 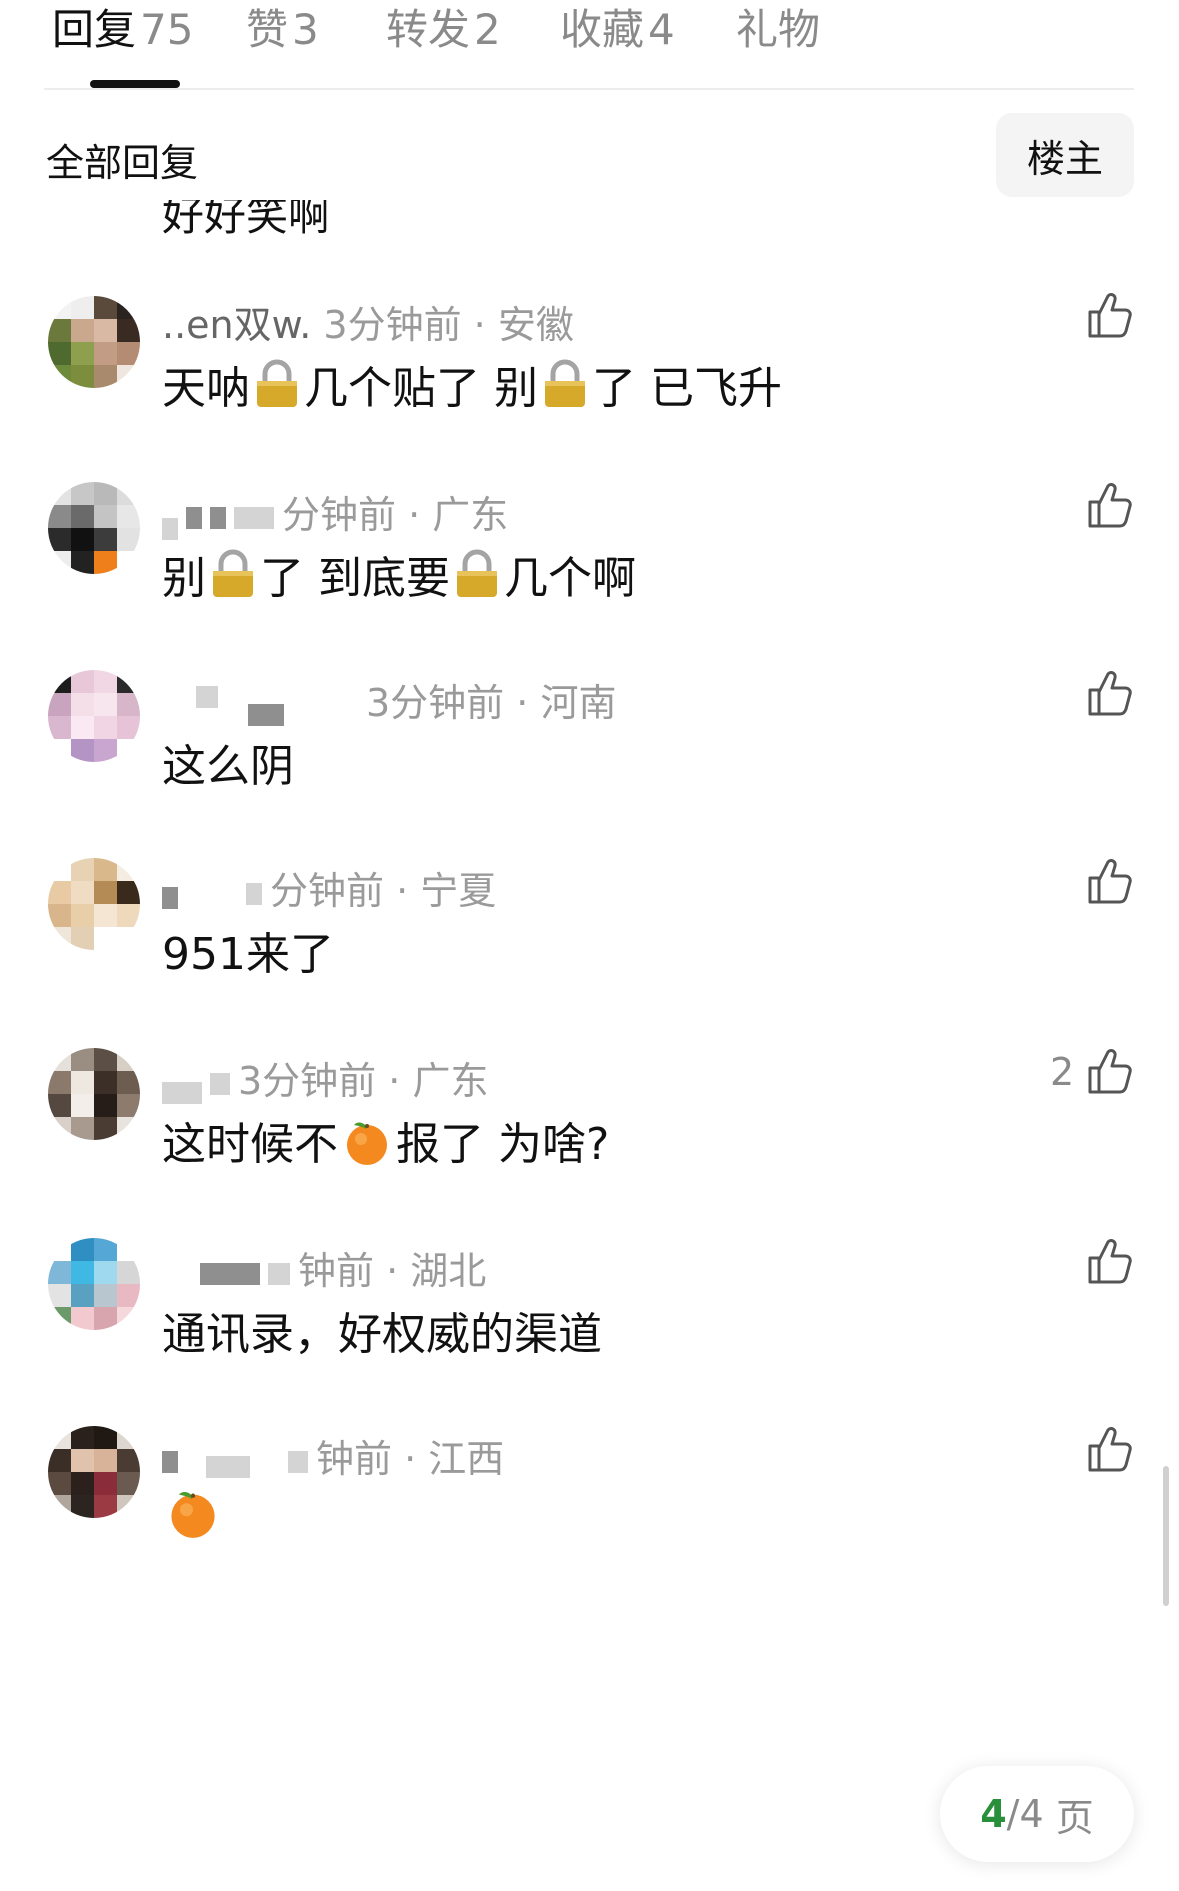 I want to click on page-total: /4, so click(x=1025, y=1814).